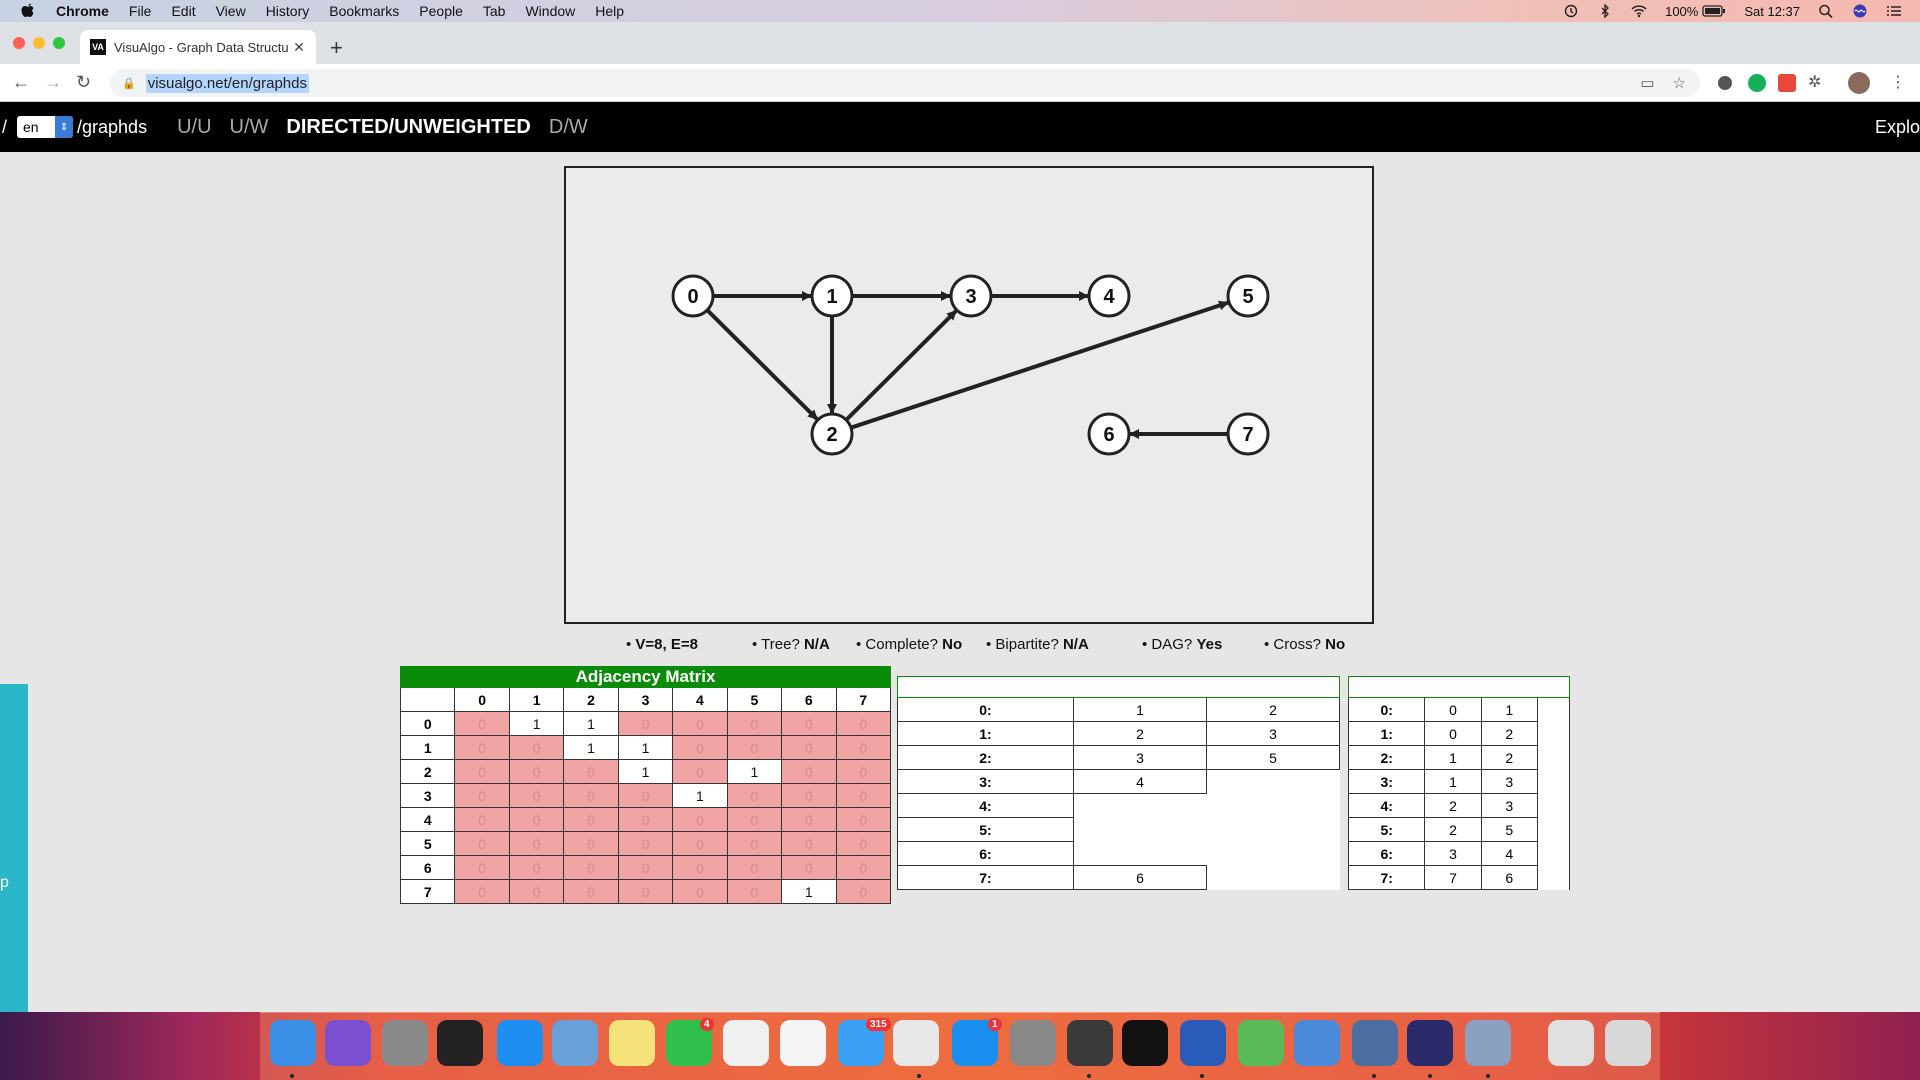 The width and height of the screenshot is (1920, 1080). What do you see at coordinates (1897, 127) in the screenshot?
I see `explore-mode-link: Explo` at bounding box center [1897, 127].